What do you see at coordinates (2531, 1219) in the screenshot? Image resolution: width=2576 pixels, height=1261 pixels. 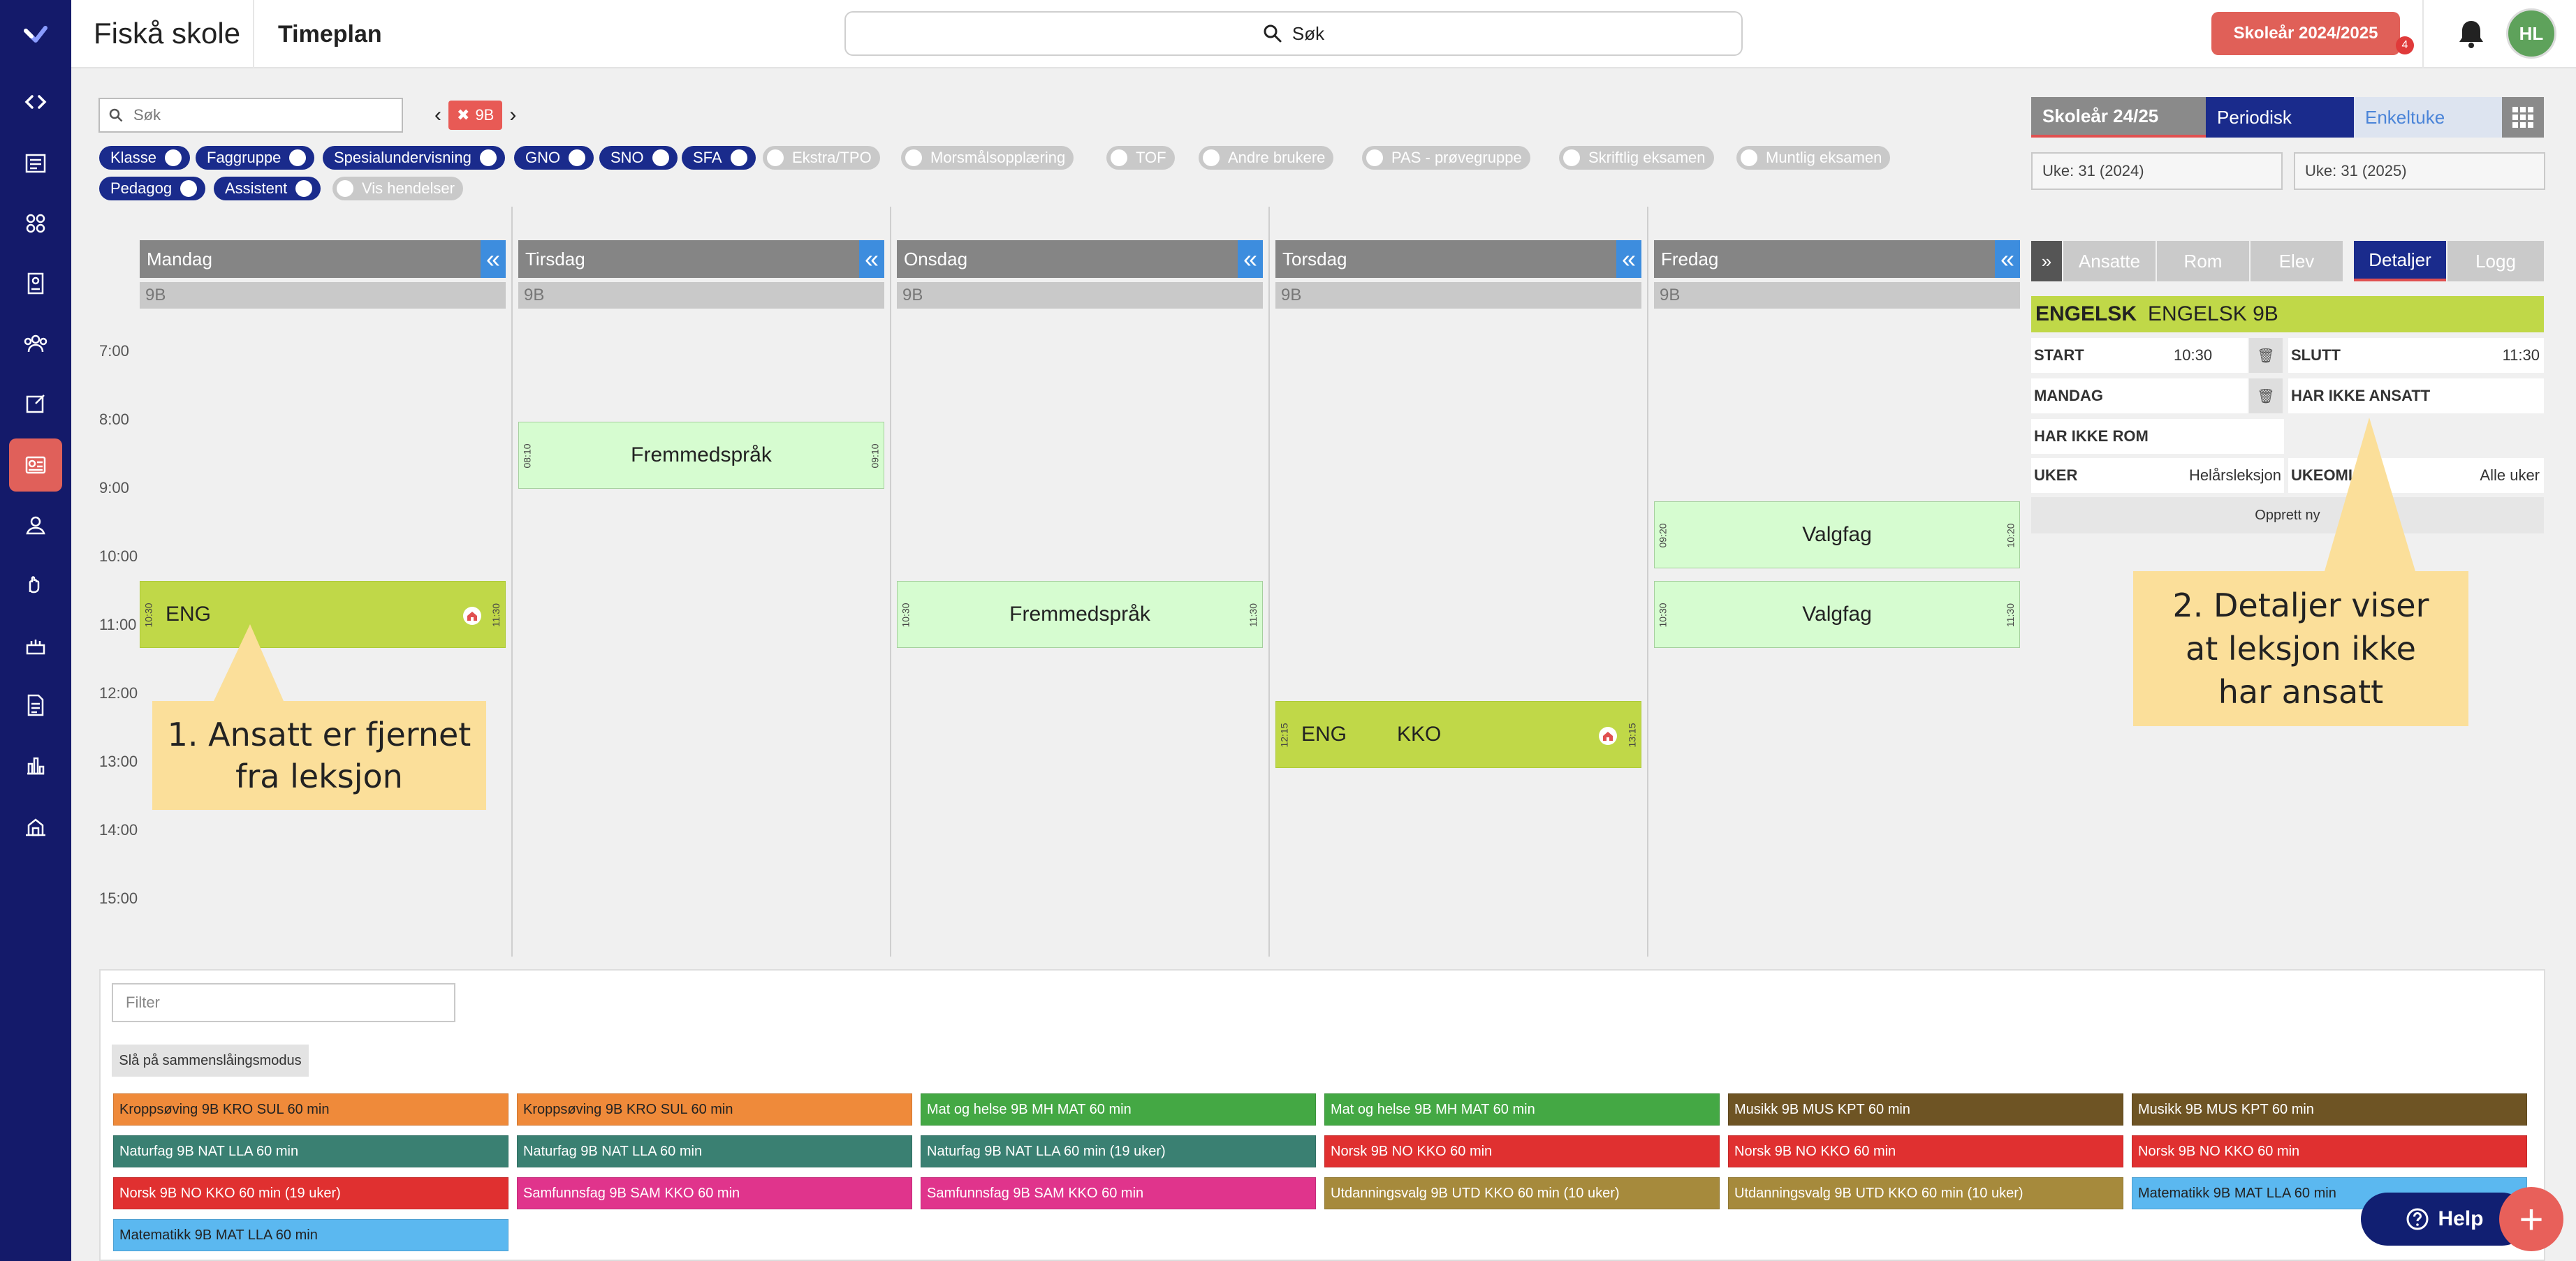 I see `add-fab-button: +` at bounding box center [2531, 1219].